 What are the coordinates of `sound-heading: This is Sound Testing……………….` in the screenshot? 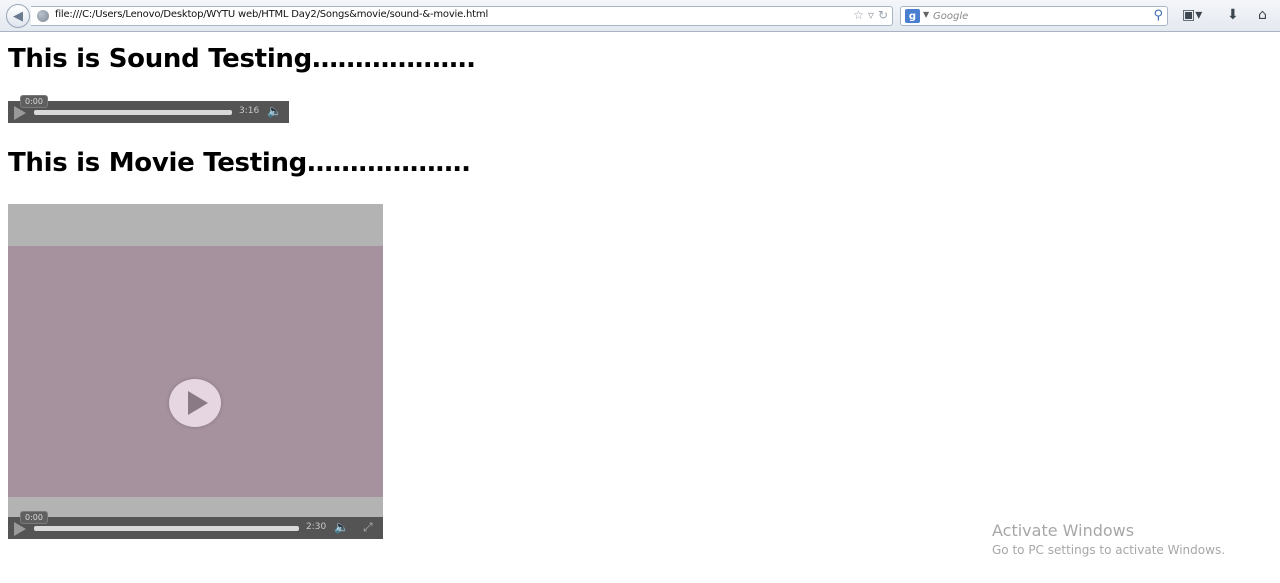 It's located at (242, 59).